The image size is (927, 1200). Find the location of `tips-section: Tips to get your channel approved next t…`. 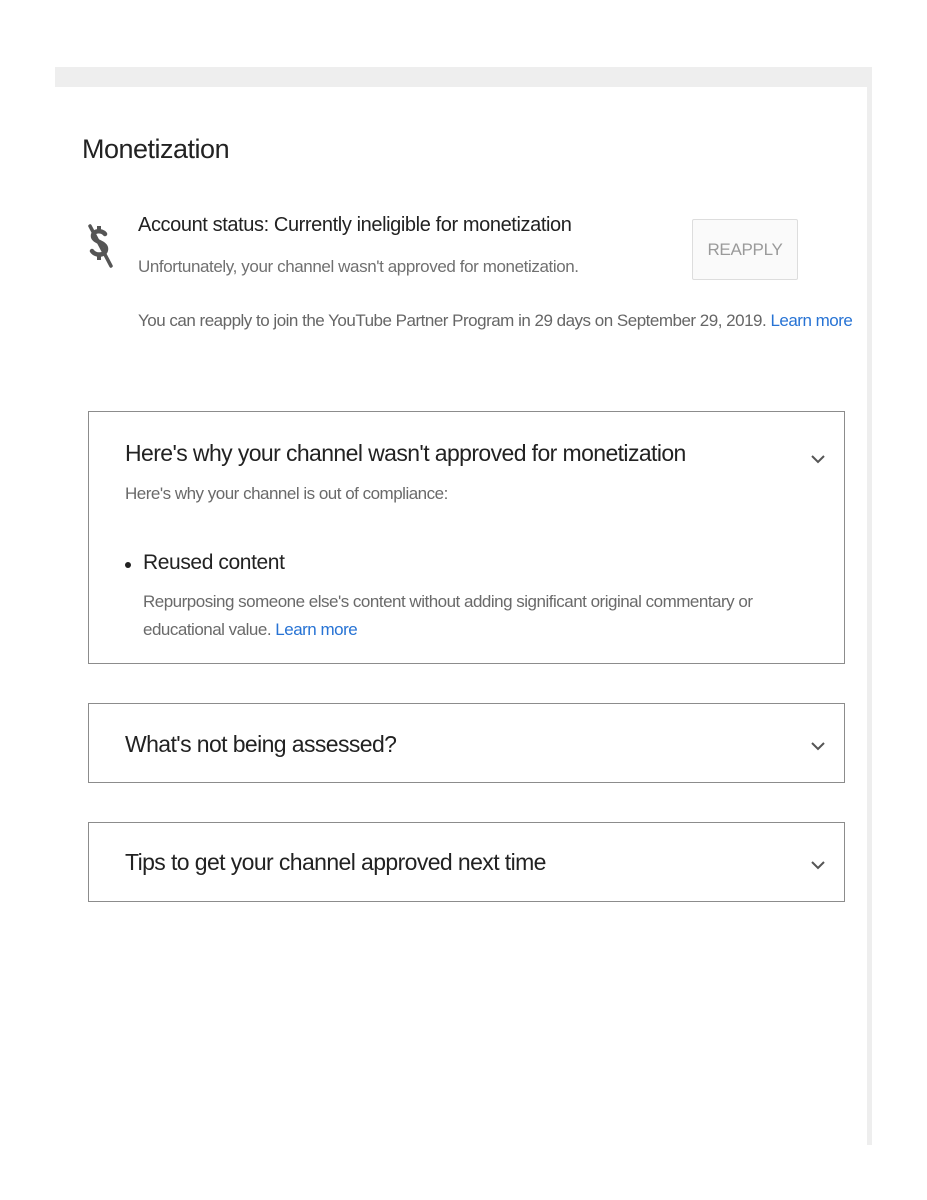

tips-section: Tips to get your channel approved next t… is located at coordinates (466, 862).